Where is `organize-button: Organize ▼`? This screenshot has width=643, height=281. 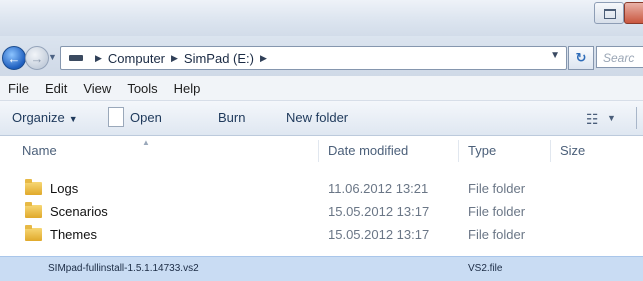 organize-button: Organize ▼ is located at coordinates (45, 117).